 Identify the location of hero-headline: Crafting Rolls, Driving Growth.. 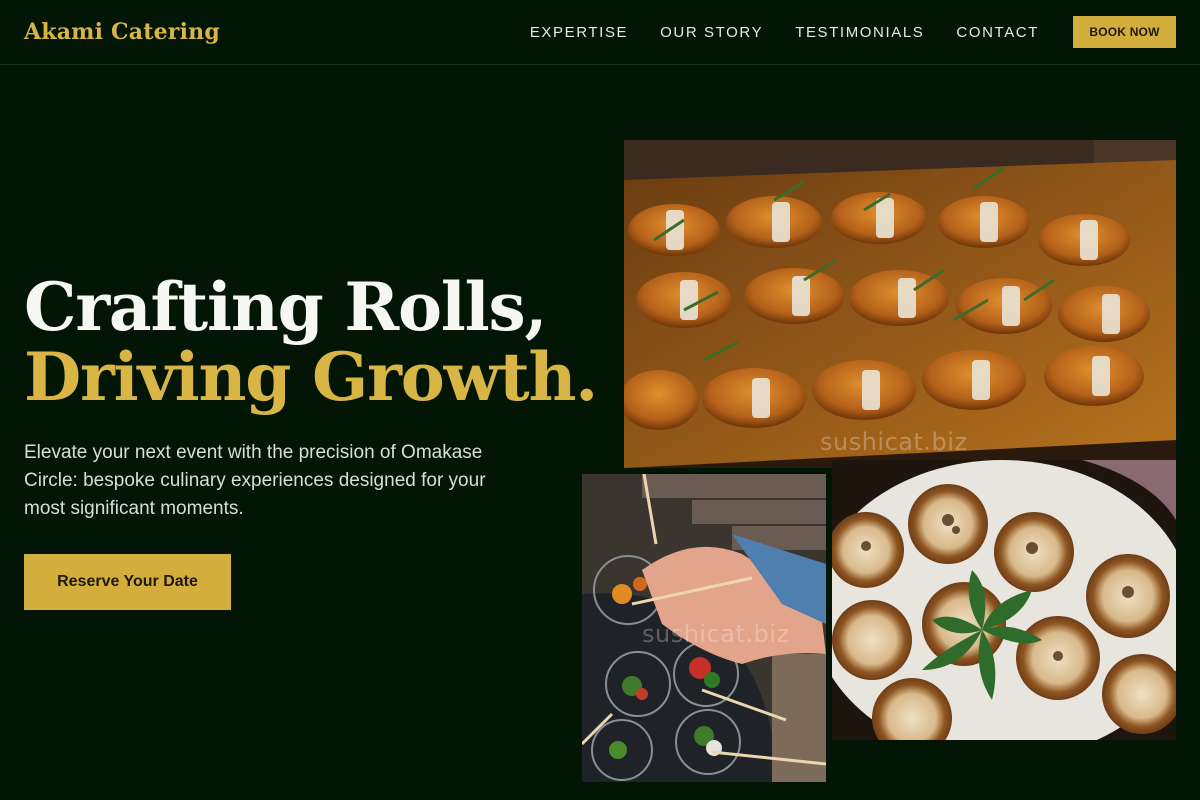
(311, 342).